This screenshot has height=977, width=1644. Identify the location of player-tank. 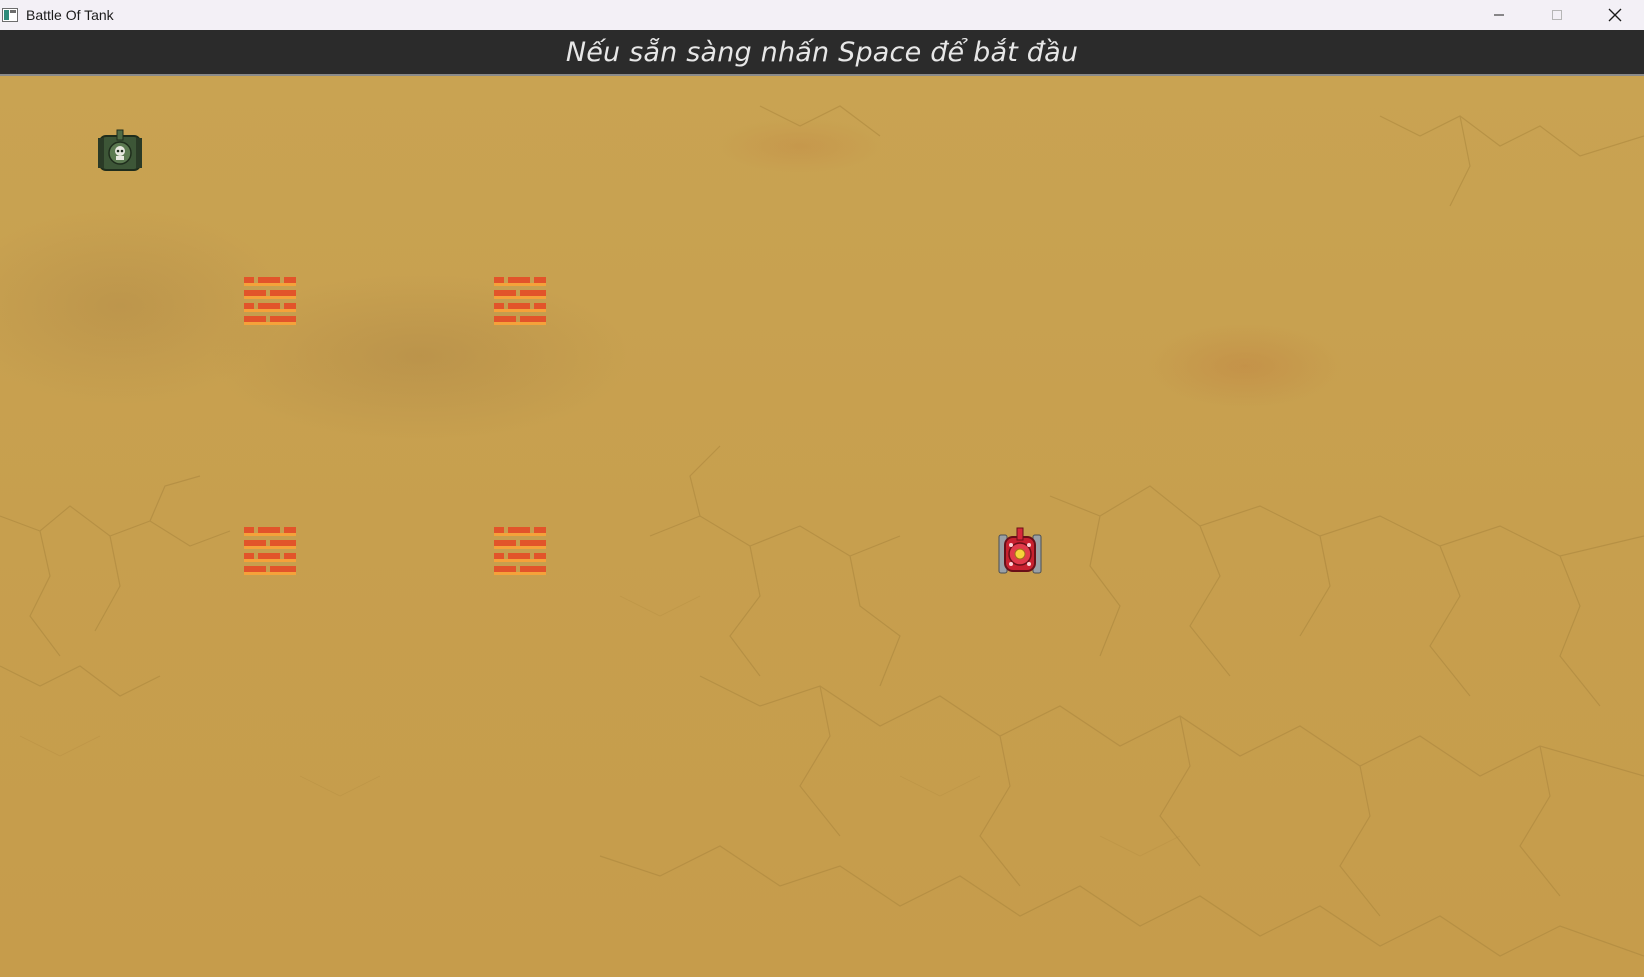
(1020, 553).